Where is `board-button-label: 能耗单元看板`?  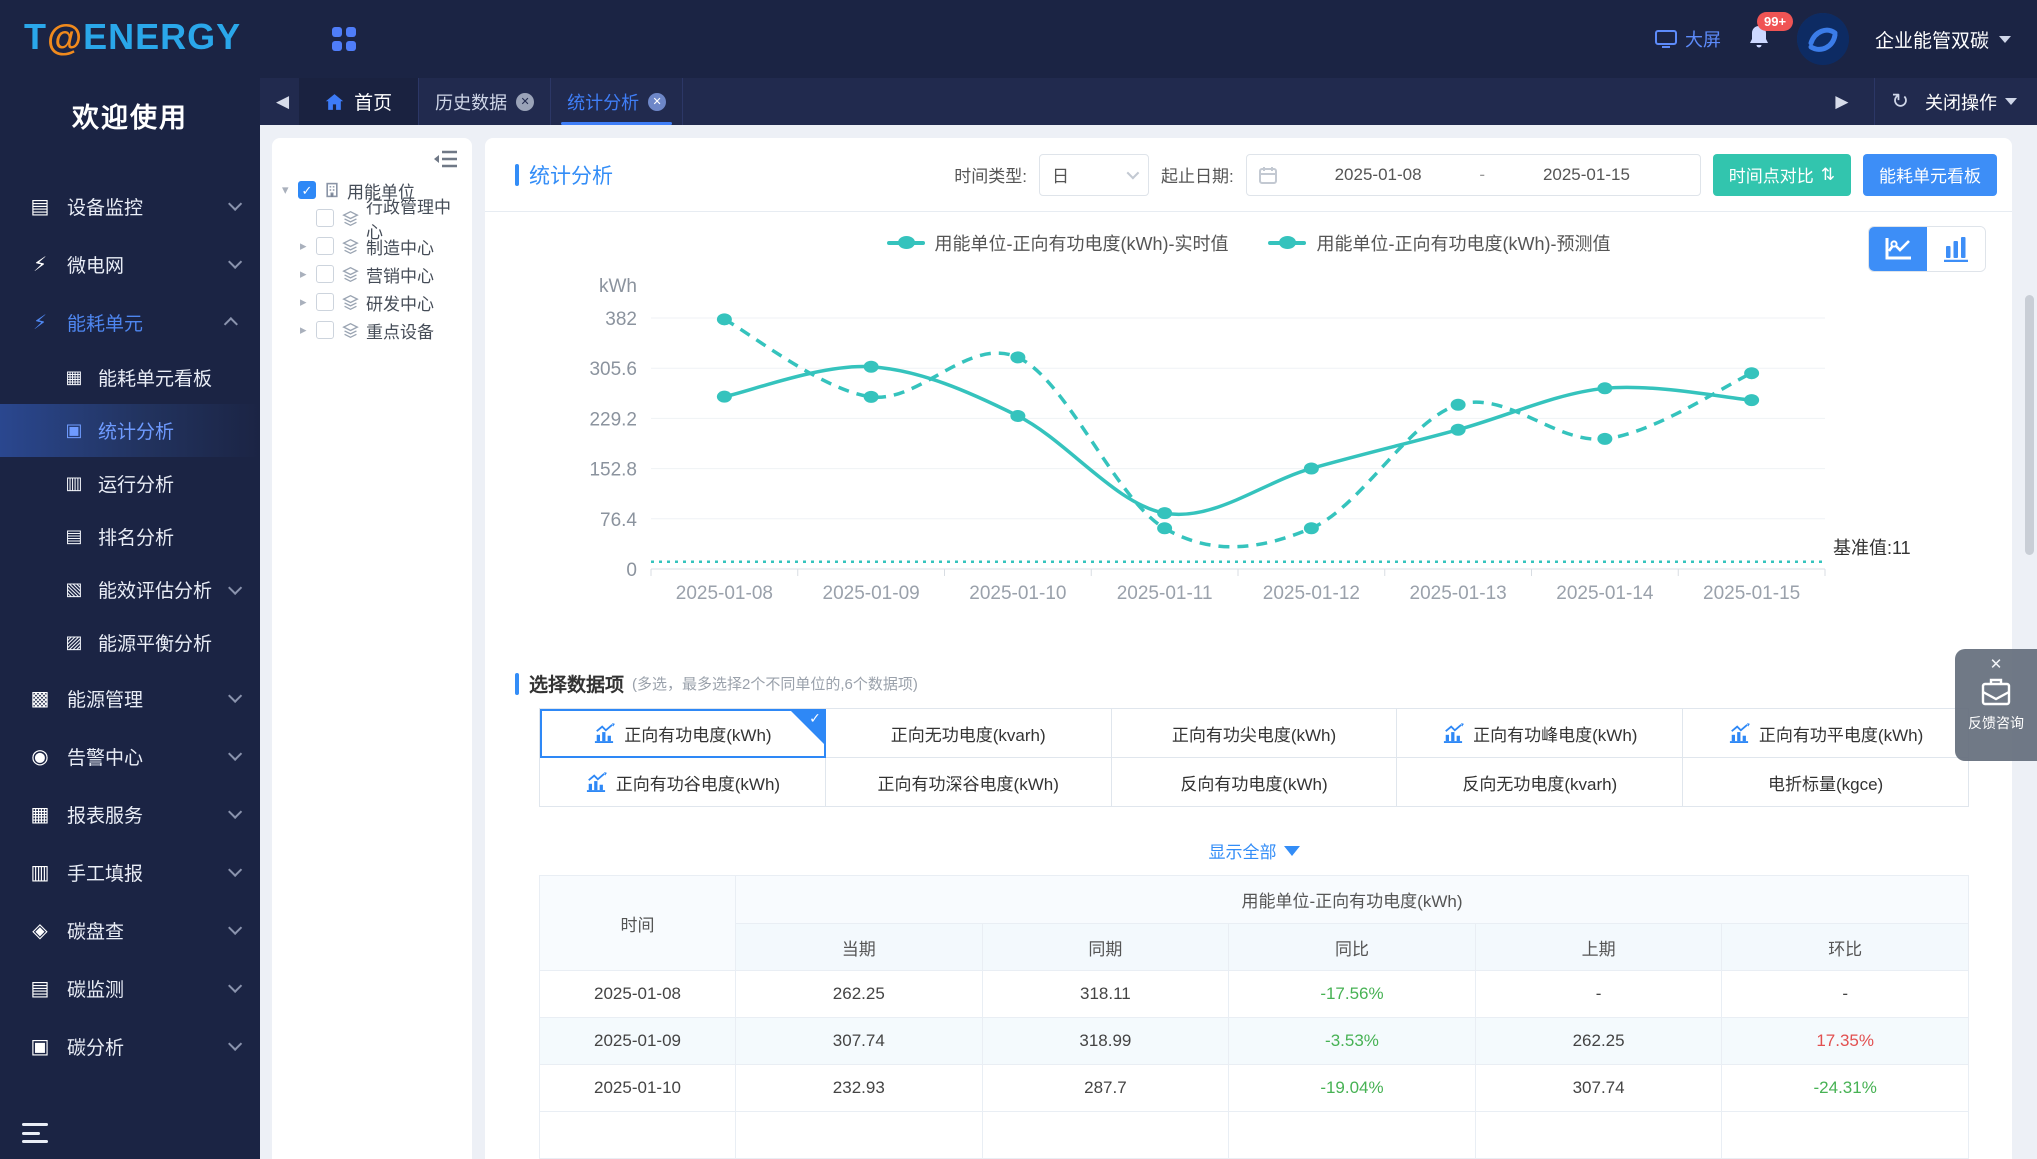 board-button-label: 能耗单元看板 is located at coordinates (1930, 176).